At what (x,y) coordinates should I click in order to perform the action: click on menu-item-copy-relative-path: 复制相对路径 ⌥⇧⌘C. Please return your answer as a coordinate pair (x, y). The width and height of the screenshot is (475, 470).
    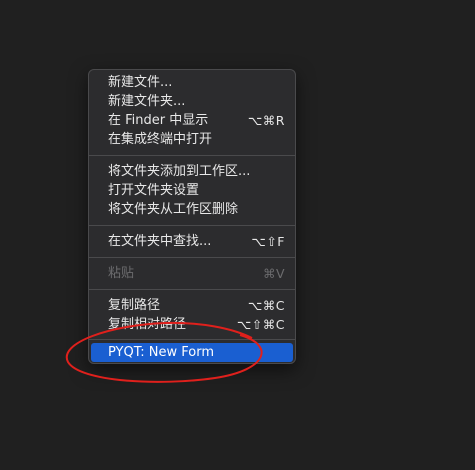
    Looking at the image, I should click on (192, 324).